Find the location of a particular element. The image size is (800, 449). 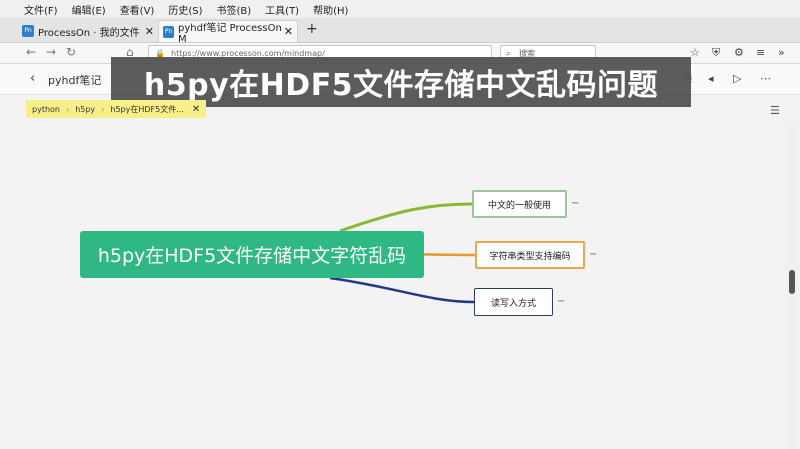

mindmap-node-read-write: 读写入方式 is located at coordinates (513, 302).